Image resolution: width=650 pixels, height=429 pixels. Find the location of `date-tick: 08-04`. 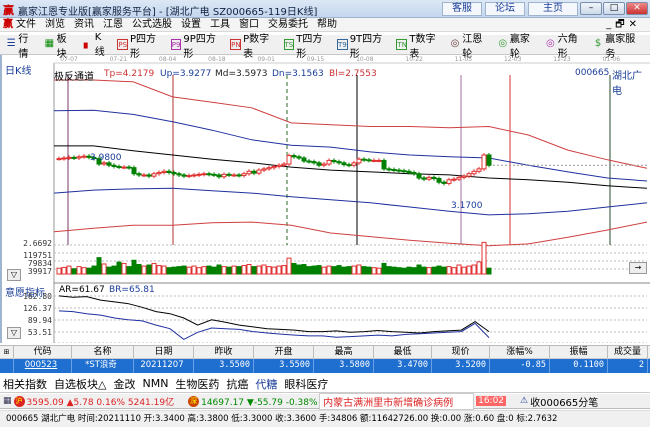

date-tick: 08-04 is located at coordinates (168, 59).